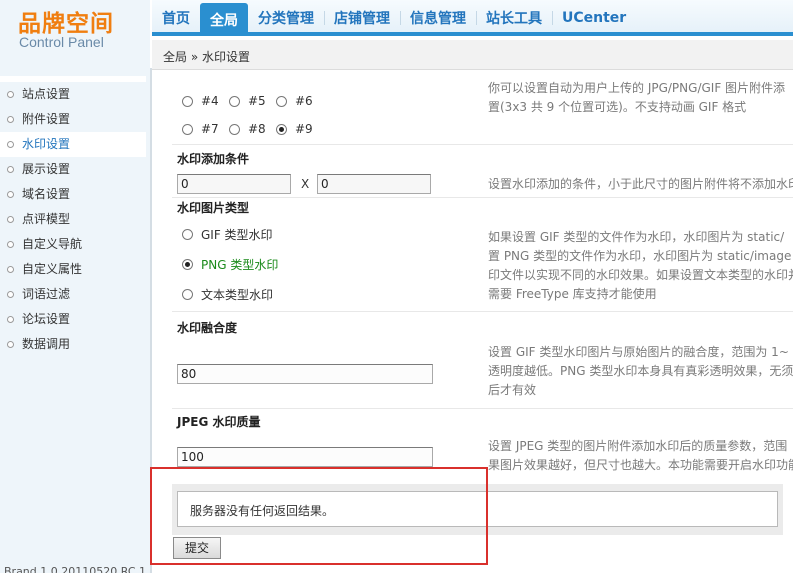  What do you see at coordinates (234, 184) in the screenshot?
I see `watermark-min-width-input` at bounding box center [234, 184].